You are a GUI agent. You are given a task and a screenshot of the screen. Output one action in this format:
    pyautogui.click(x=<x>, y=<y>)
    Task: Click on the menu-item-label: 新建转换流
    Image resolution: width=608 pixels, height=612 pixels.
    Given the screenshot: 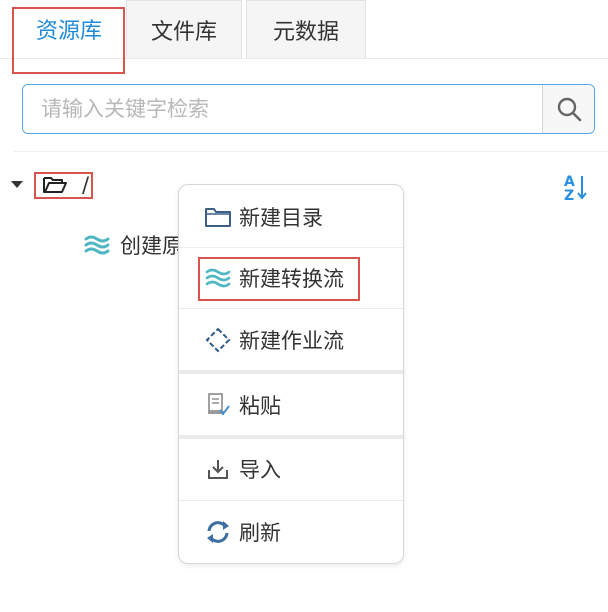 What is the action you would take?
    pyautogui.click(x=291, y=279)
    